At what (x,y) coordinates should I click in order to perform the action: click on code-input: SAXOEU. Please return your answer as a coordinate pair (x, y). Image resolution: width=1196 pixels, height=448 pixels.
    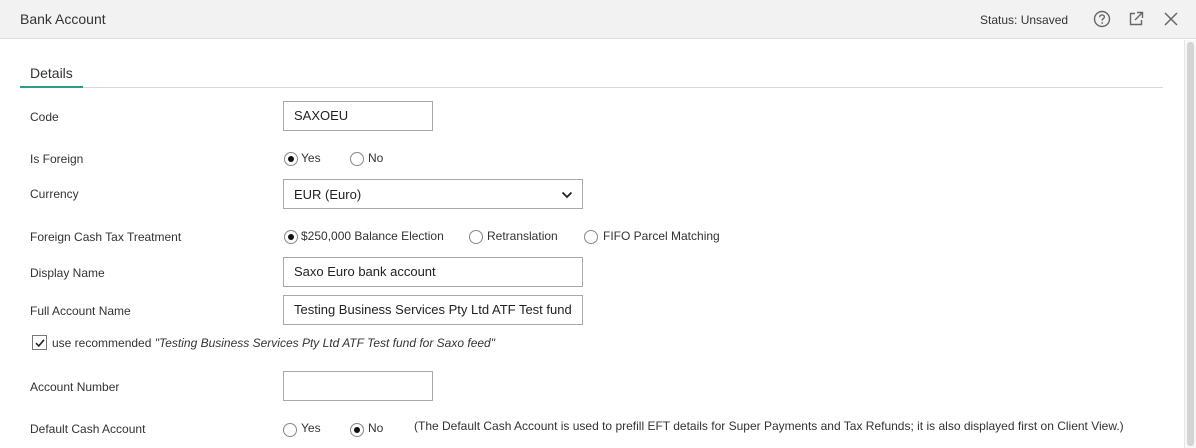
    Looking at the image, I should click on (358, 116).